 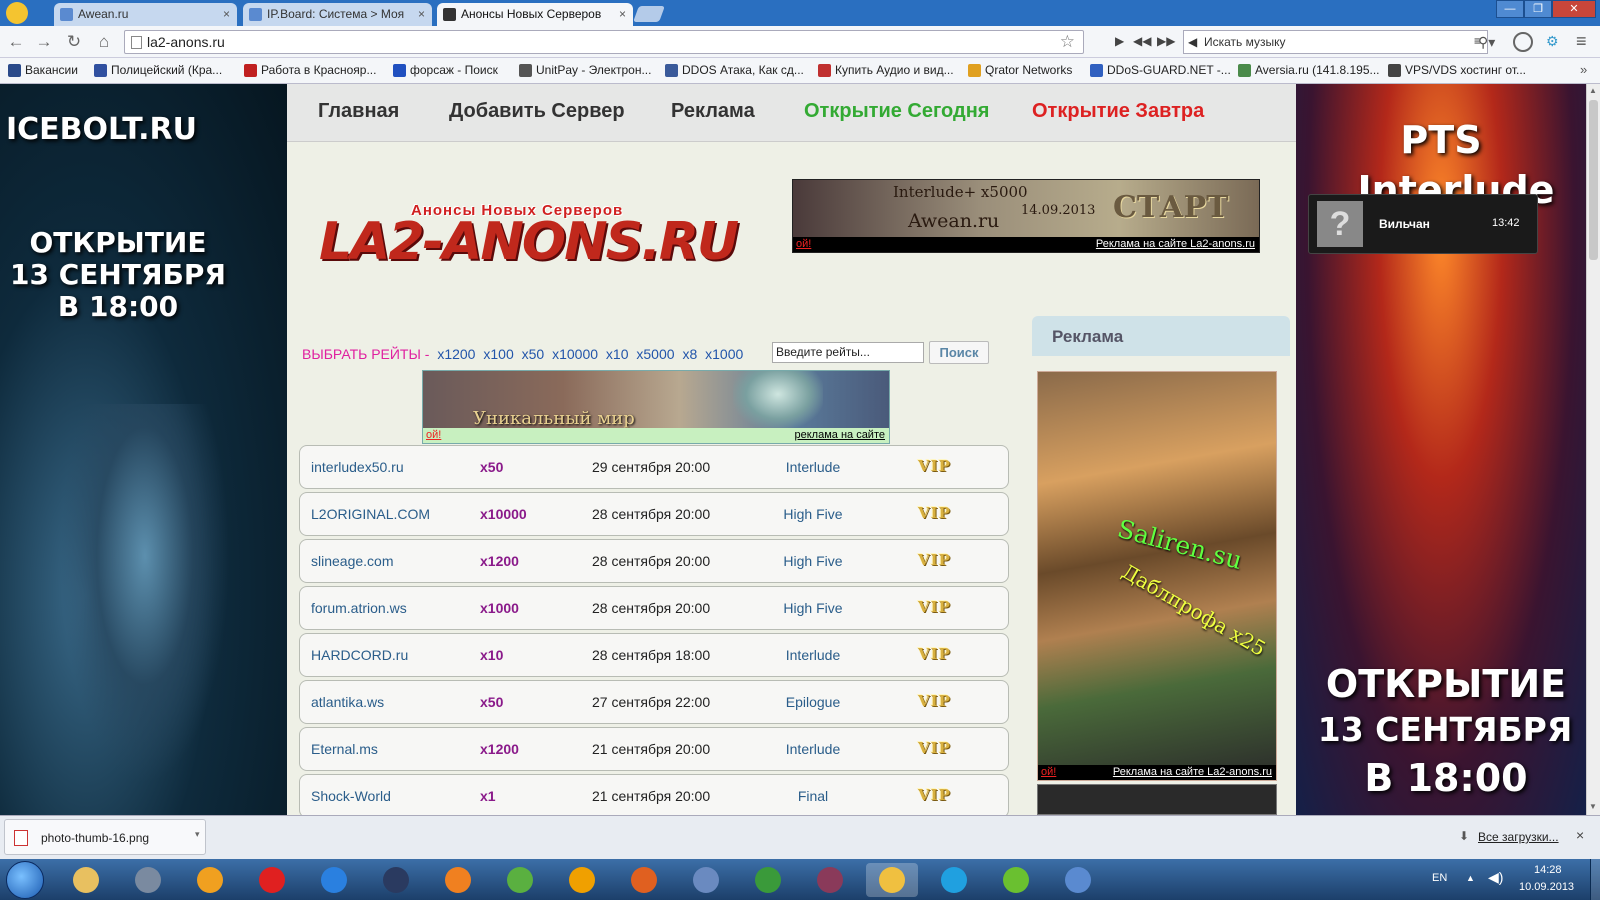 I want to click on nav-add-server: Добавить Сервер, so click(x=537, y=111).